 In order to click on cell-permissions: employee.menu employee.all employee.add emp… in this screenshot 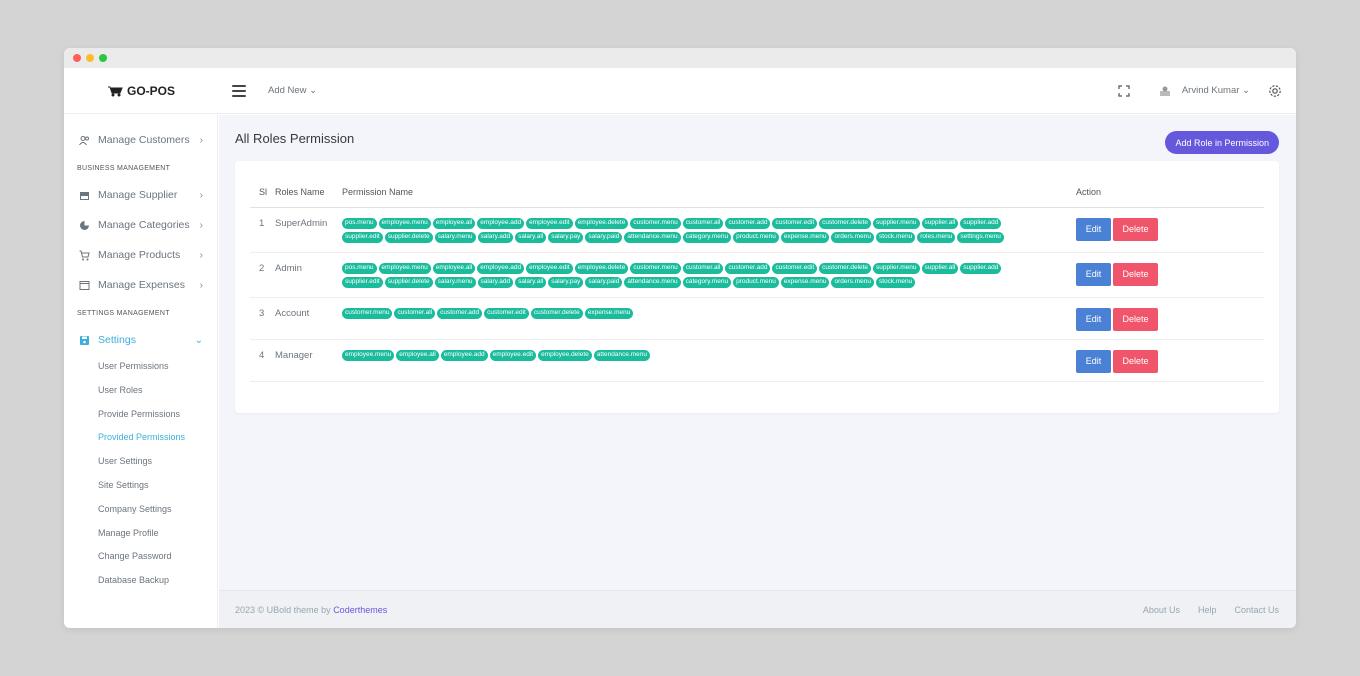, I will do `click(709, 360)`.